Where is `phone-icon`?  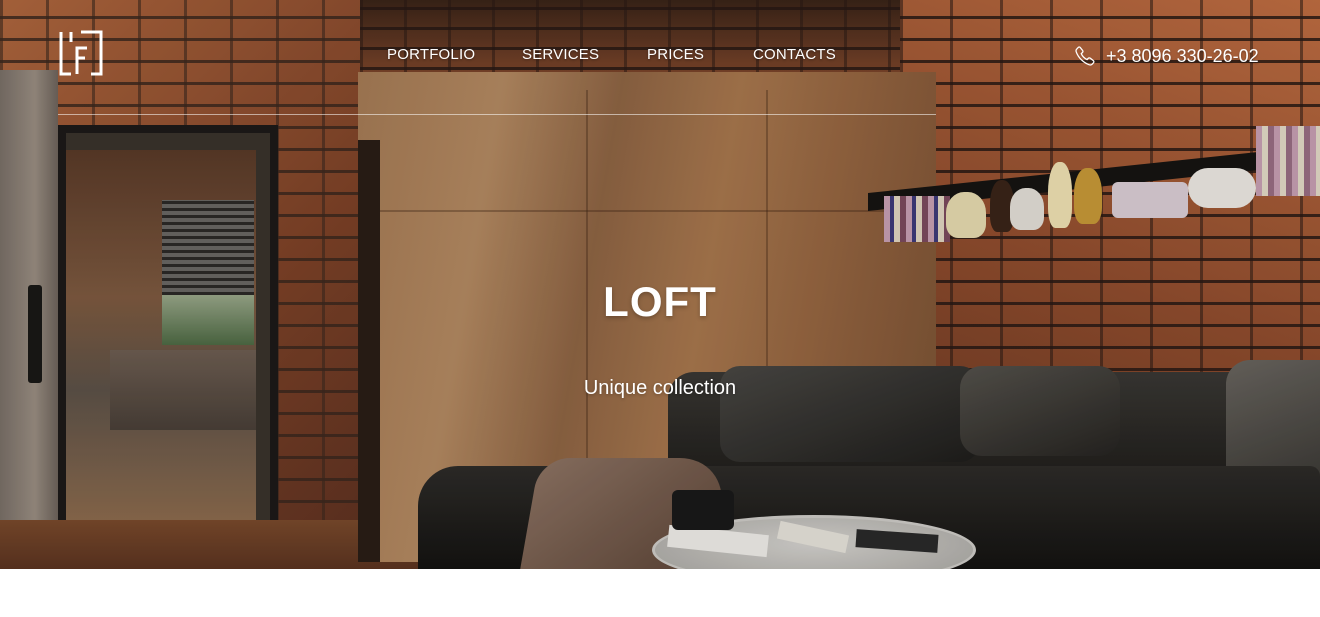 phone-icon is located at coordinates (1085, 56).